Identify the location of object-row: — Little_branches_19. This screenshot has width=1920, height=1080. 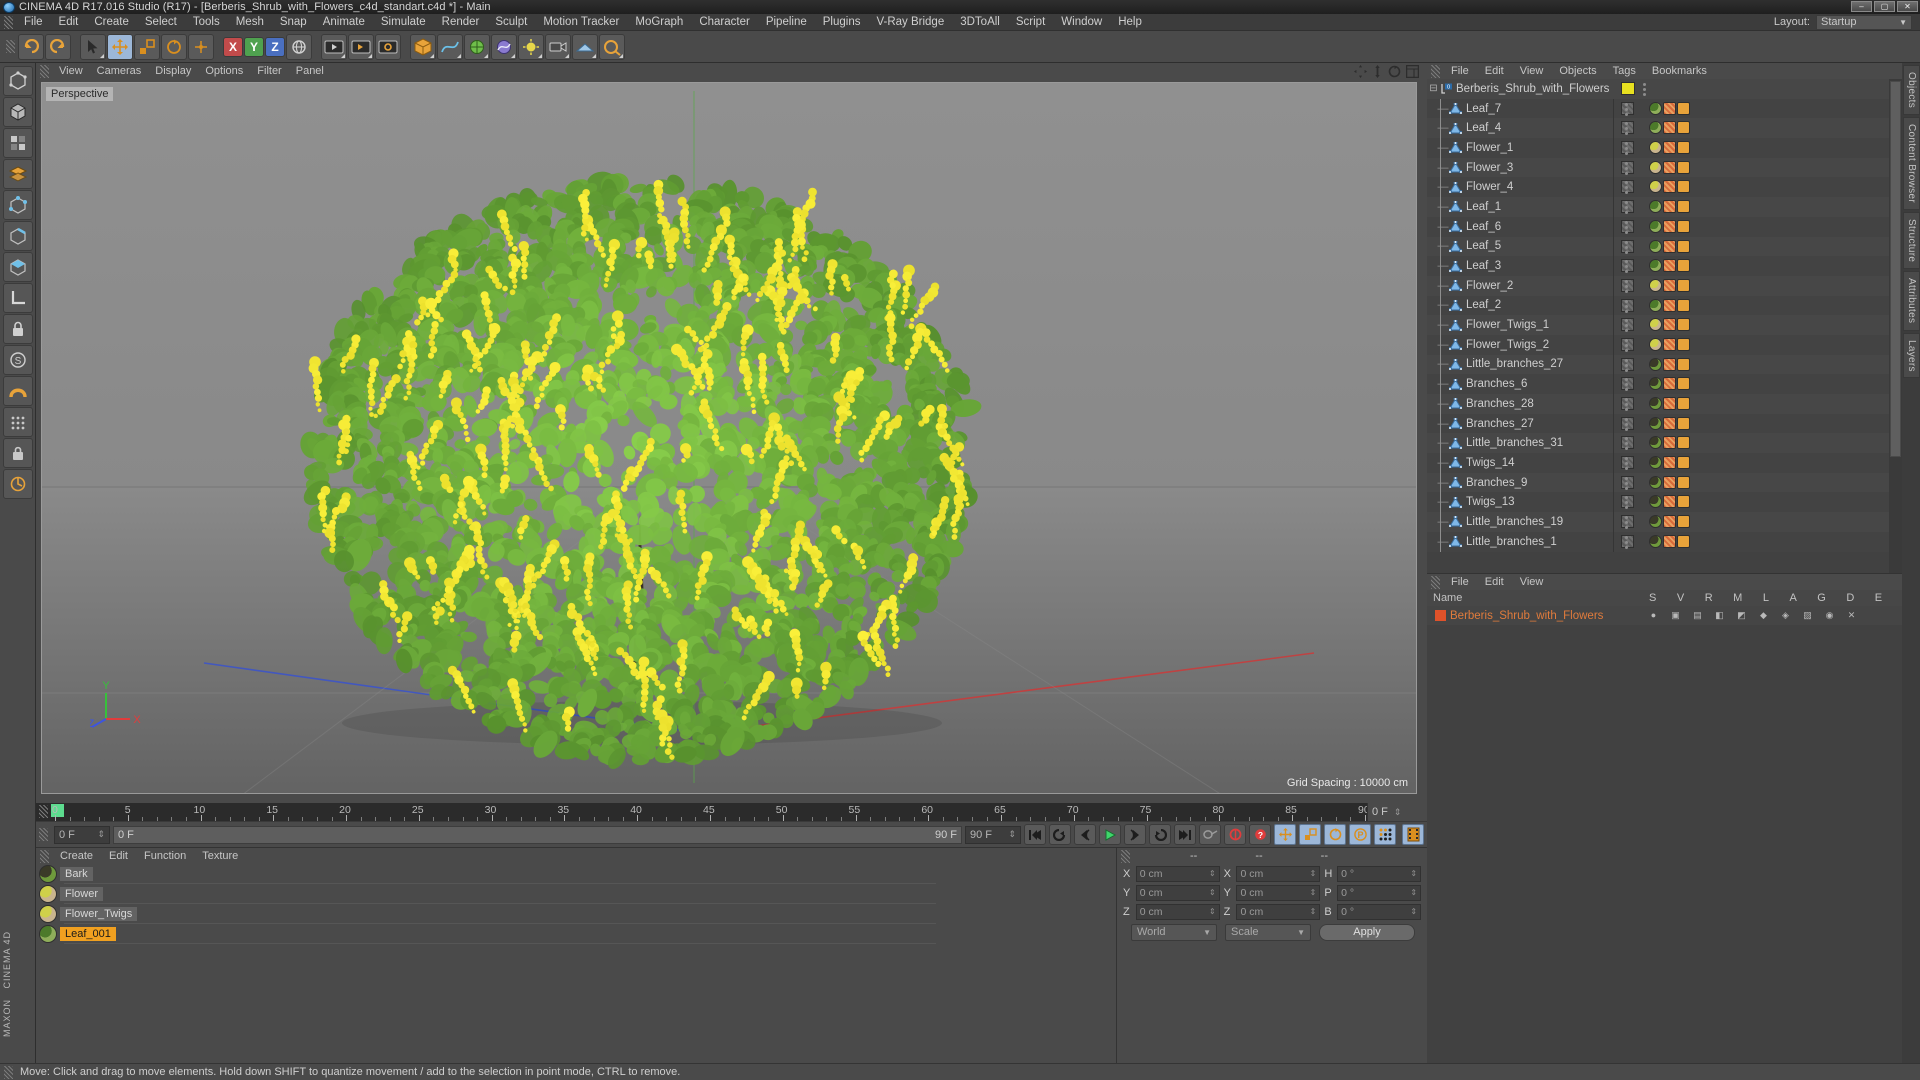
(1658, 522).